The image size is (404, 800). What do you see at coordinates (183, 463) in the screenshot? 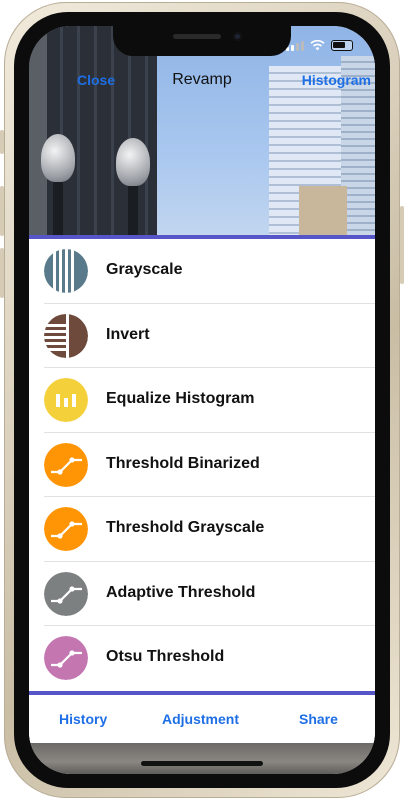
I see `filter-label: Threshold Binarized` at bounding box center [183, 463].